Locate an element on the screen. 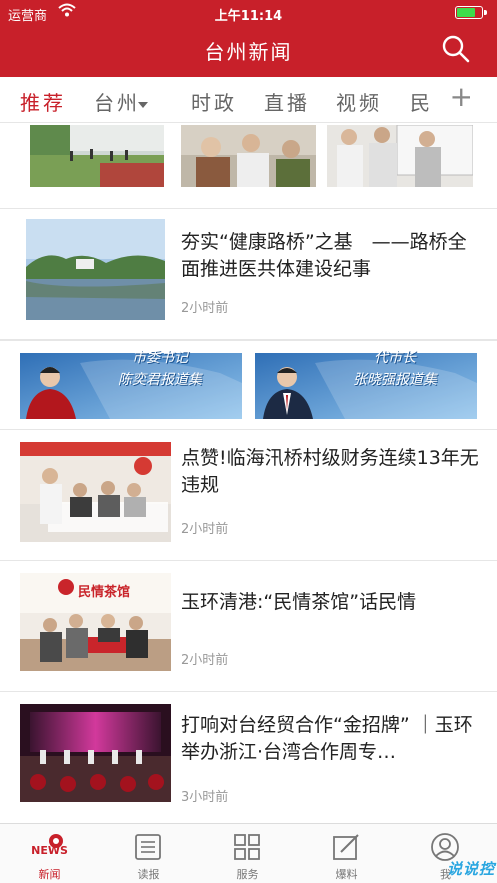  banner-line1: 市委书记 is located at coordinates (160, 358).